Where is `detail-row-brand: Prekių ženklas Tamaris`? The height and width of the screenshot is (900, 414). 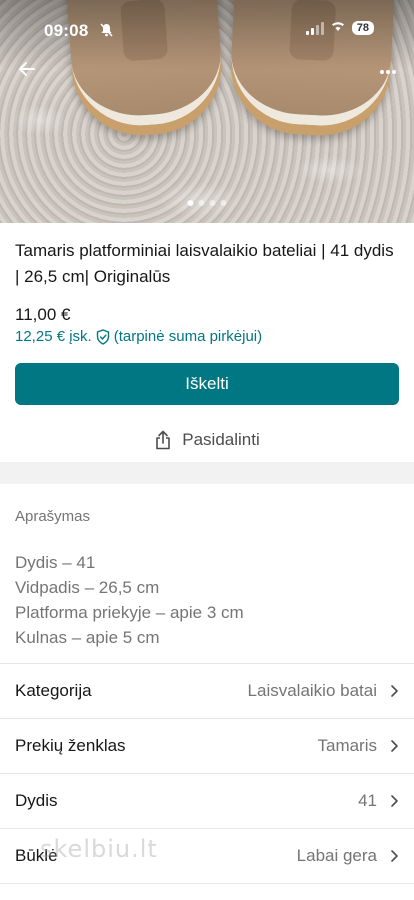
detail-row-brand: Prekių ženklas Tamaris is located at coordinates (207, 745).